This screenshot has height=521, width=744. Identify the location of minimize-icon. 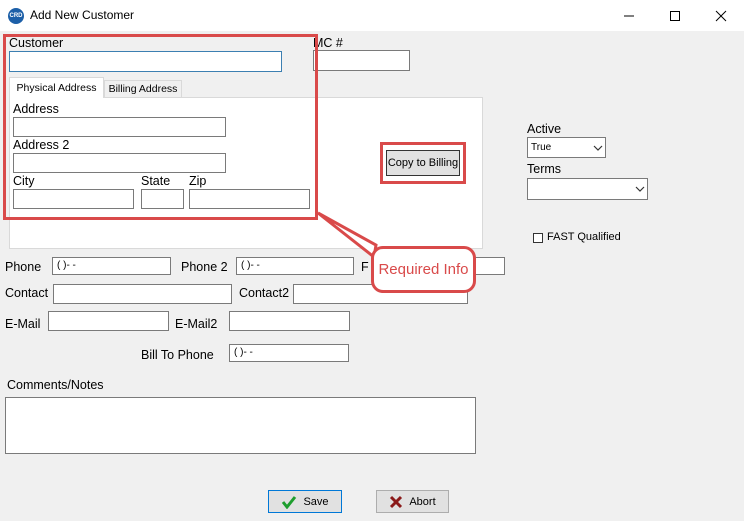
(629, 15).